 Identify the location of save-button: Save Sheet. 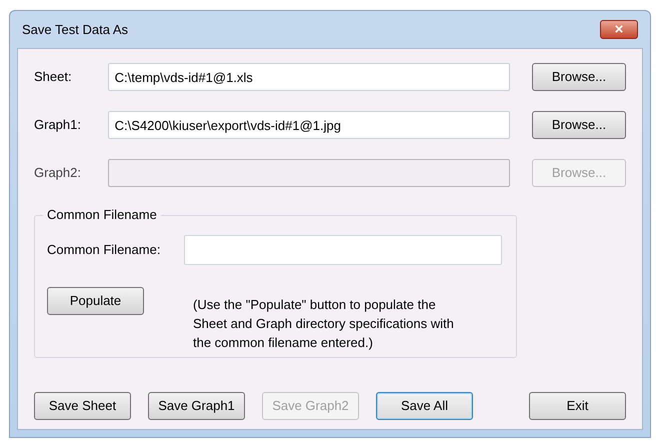
(82, 406).